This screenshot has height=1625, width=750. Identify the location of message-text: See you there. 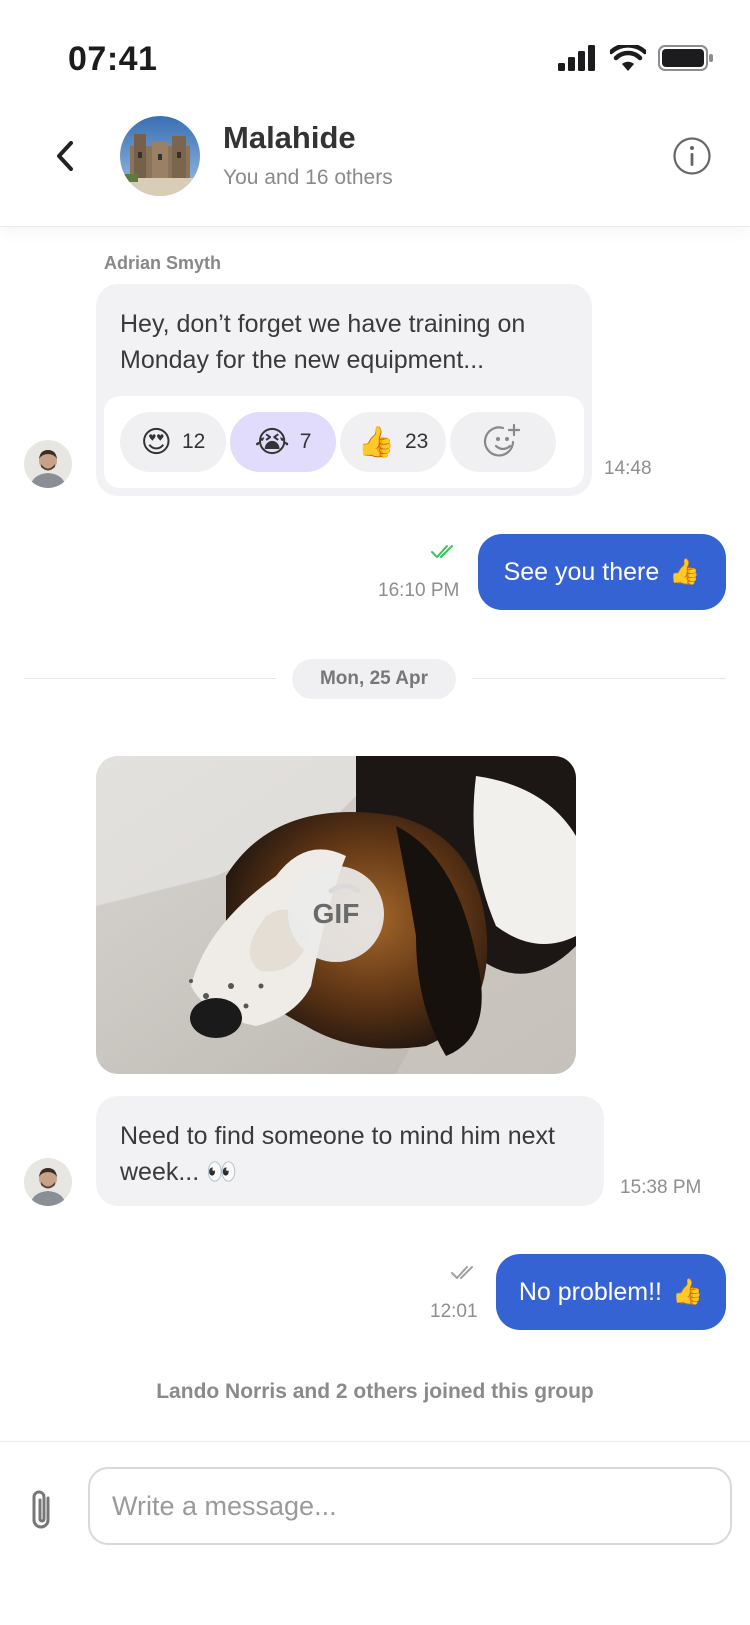
(581, 571).